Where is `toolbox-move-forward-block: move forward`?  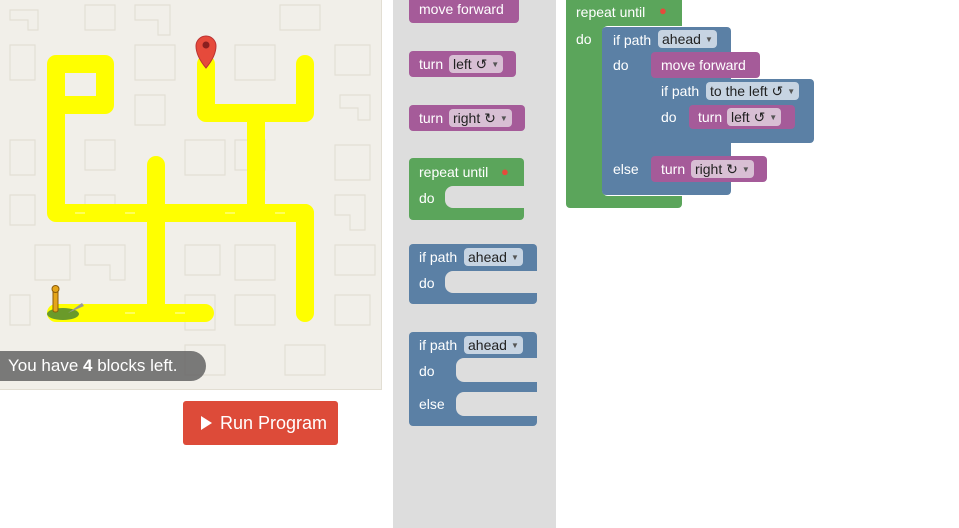 toolbox-move-forward-block: move forward is located at coordinates (464, 11).